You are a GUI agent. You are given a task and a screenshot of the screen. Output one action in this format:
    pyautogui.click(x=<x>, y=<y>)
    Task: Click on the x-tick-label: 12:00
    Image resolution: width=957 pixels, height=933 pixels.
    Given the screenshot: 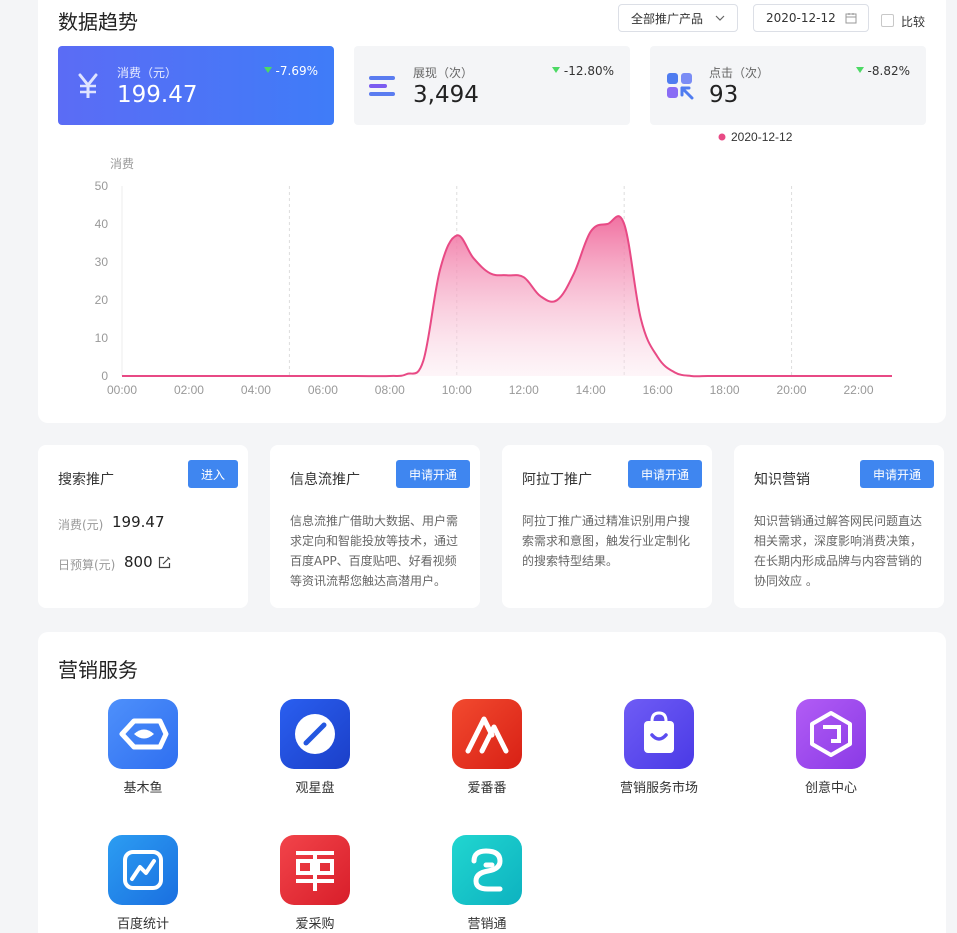 What is the action you would take?
    pyautogui.click(x=524, y=390)
    